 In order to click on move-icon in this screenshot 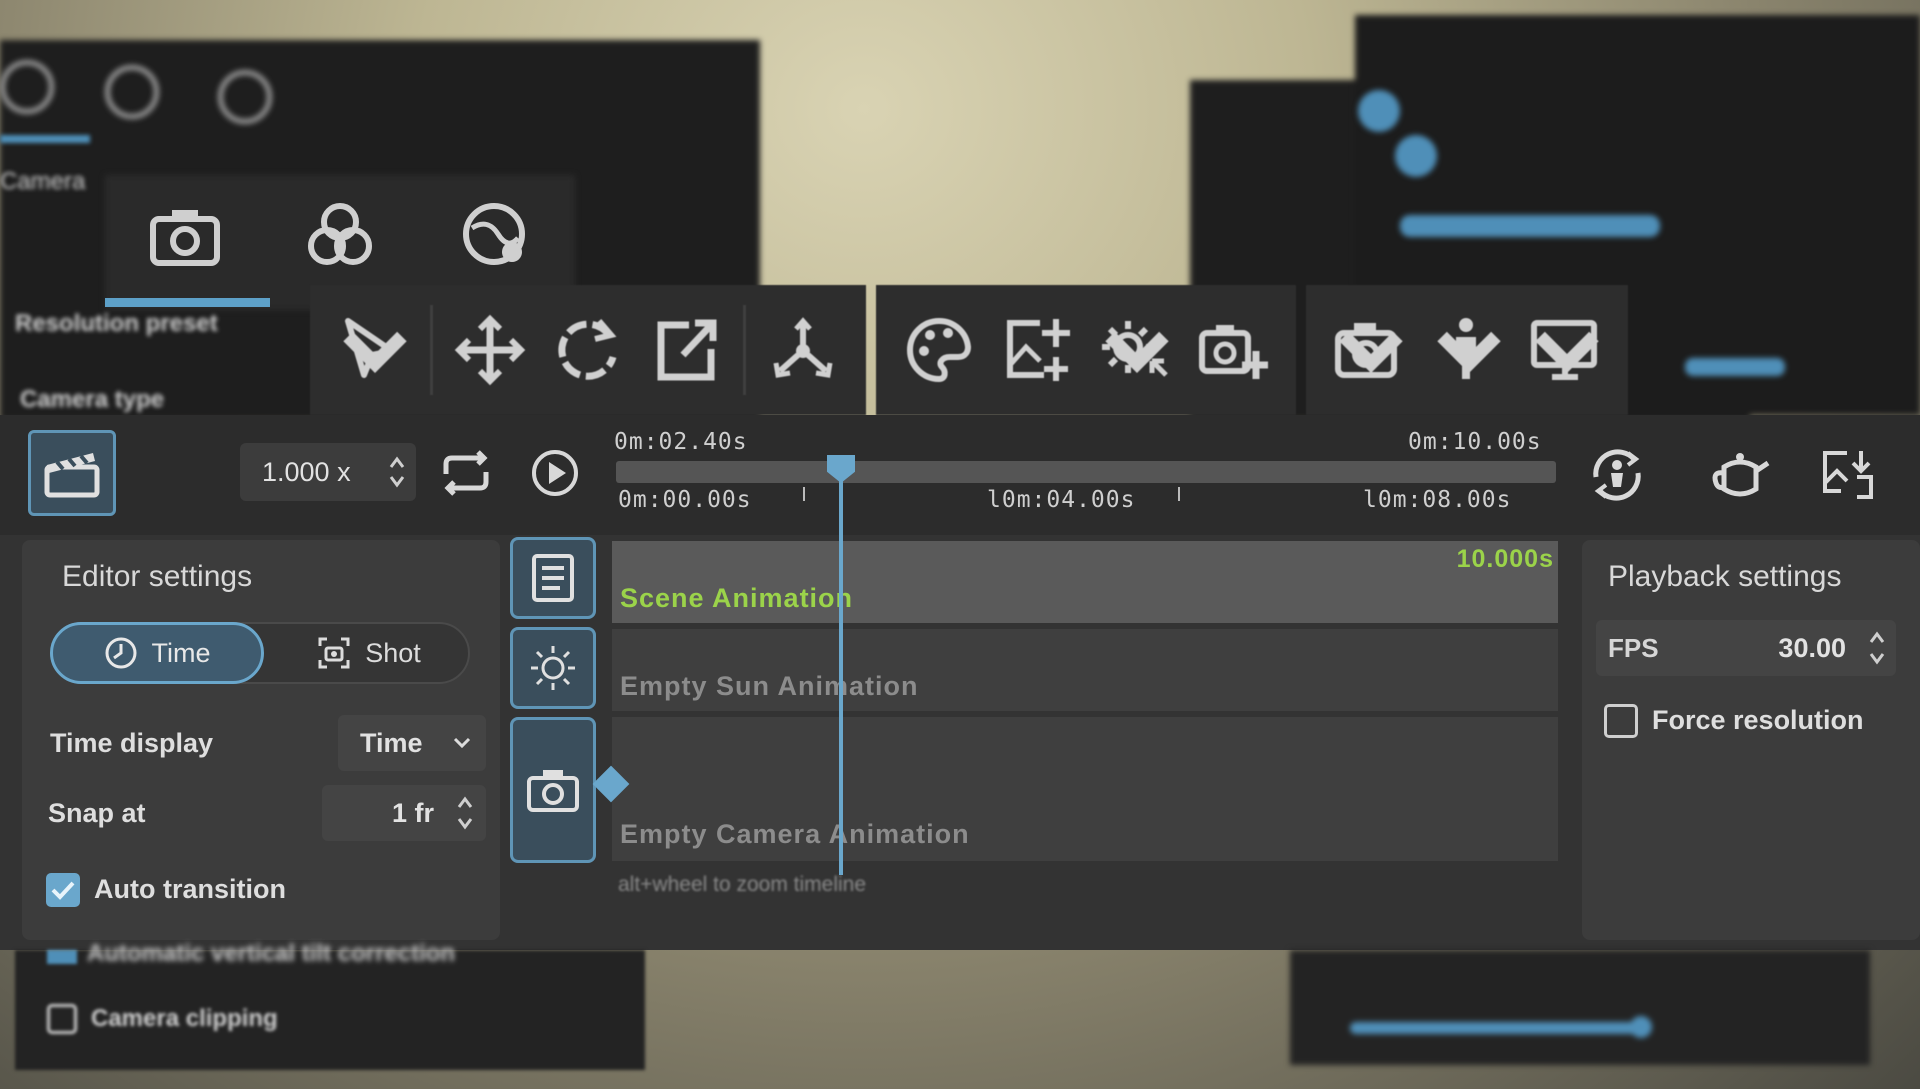, I will do `click(490, 350)`.